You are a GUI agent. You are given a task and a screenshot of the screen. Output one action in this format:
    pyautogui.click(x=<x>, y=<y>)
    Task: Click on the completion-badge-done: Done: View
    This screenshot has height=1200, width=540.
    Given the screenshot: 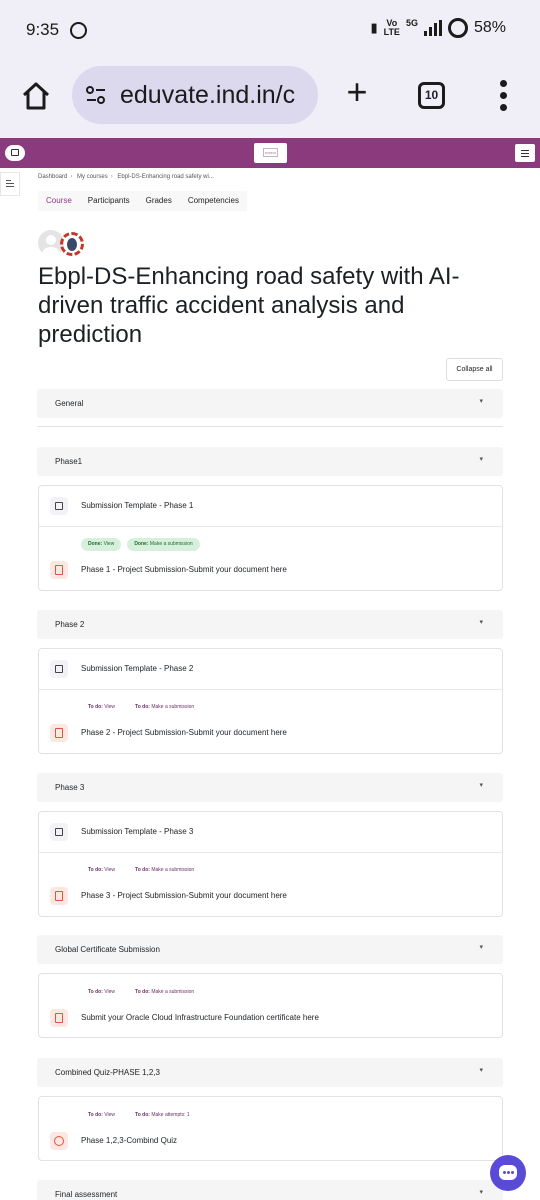 What is the action you would take?
    pyautogui.click(x=101, y=544)
    